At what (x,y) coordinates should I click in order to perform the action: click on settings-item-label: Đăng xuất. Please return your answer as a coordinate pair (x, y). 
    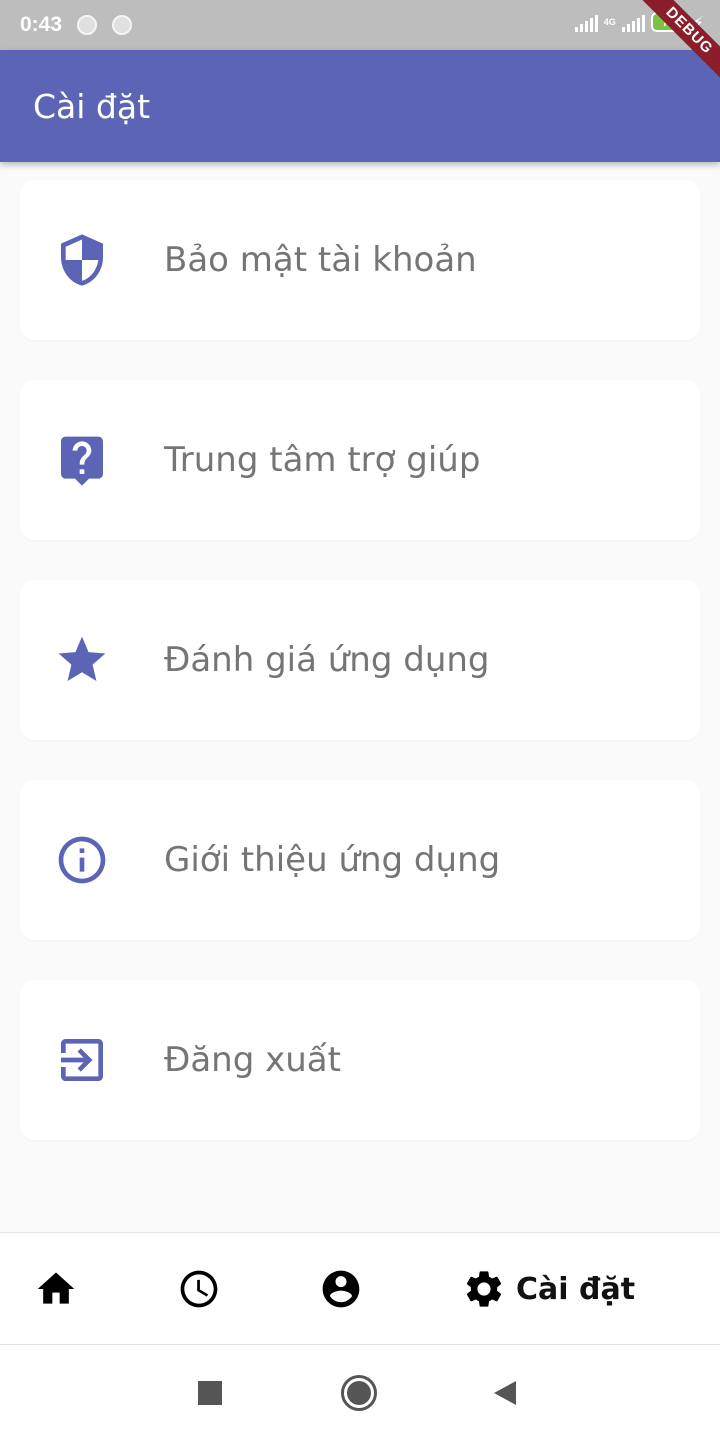
    Looking at the image, I should click on (252, 1060).